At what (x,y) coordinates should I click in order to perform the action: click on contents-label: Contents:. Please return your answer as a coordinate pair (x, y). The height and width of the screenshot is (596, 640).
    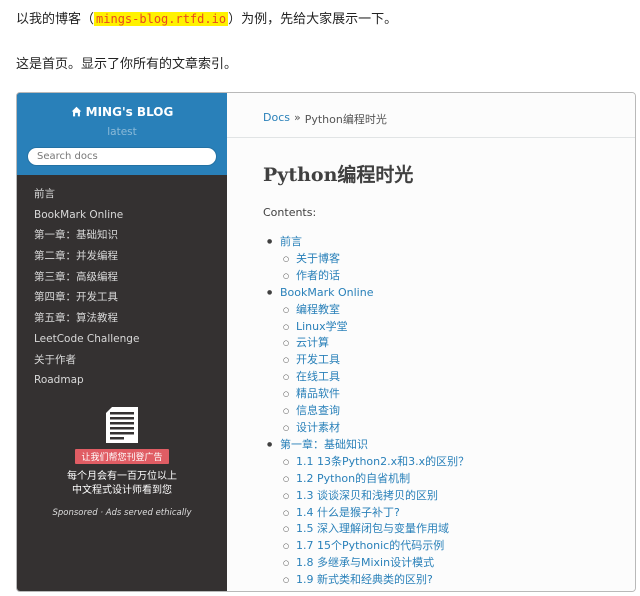
    Looking at the image, I should click on (290, 212).